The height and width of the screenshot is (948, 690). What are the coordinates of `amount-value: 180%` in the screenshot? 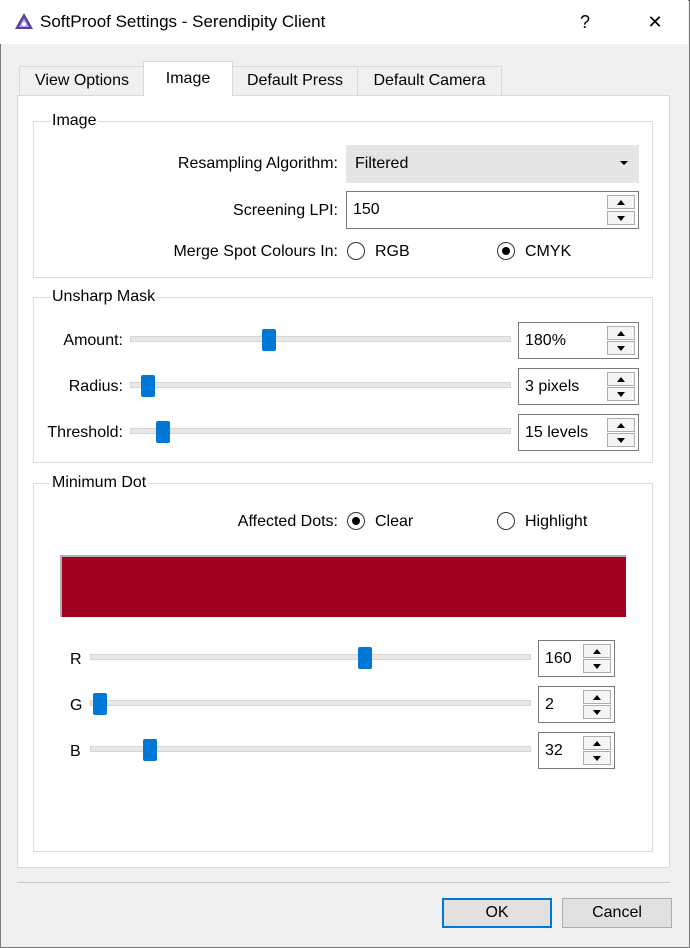 It's located at (545, 340).